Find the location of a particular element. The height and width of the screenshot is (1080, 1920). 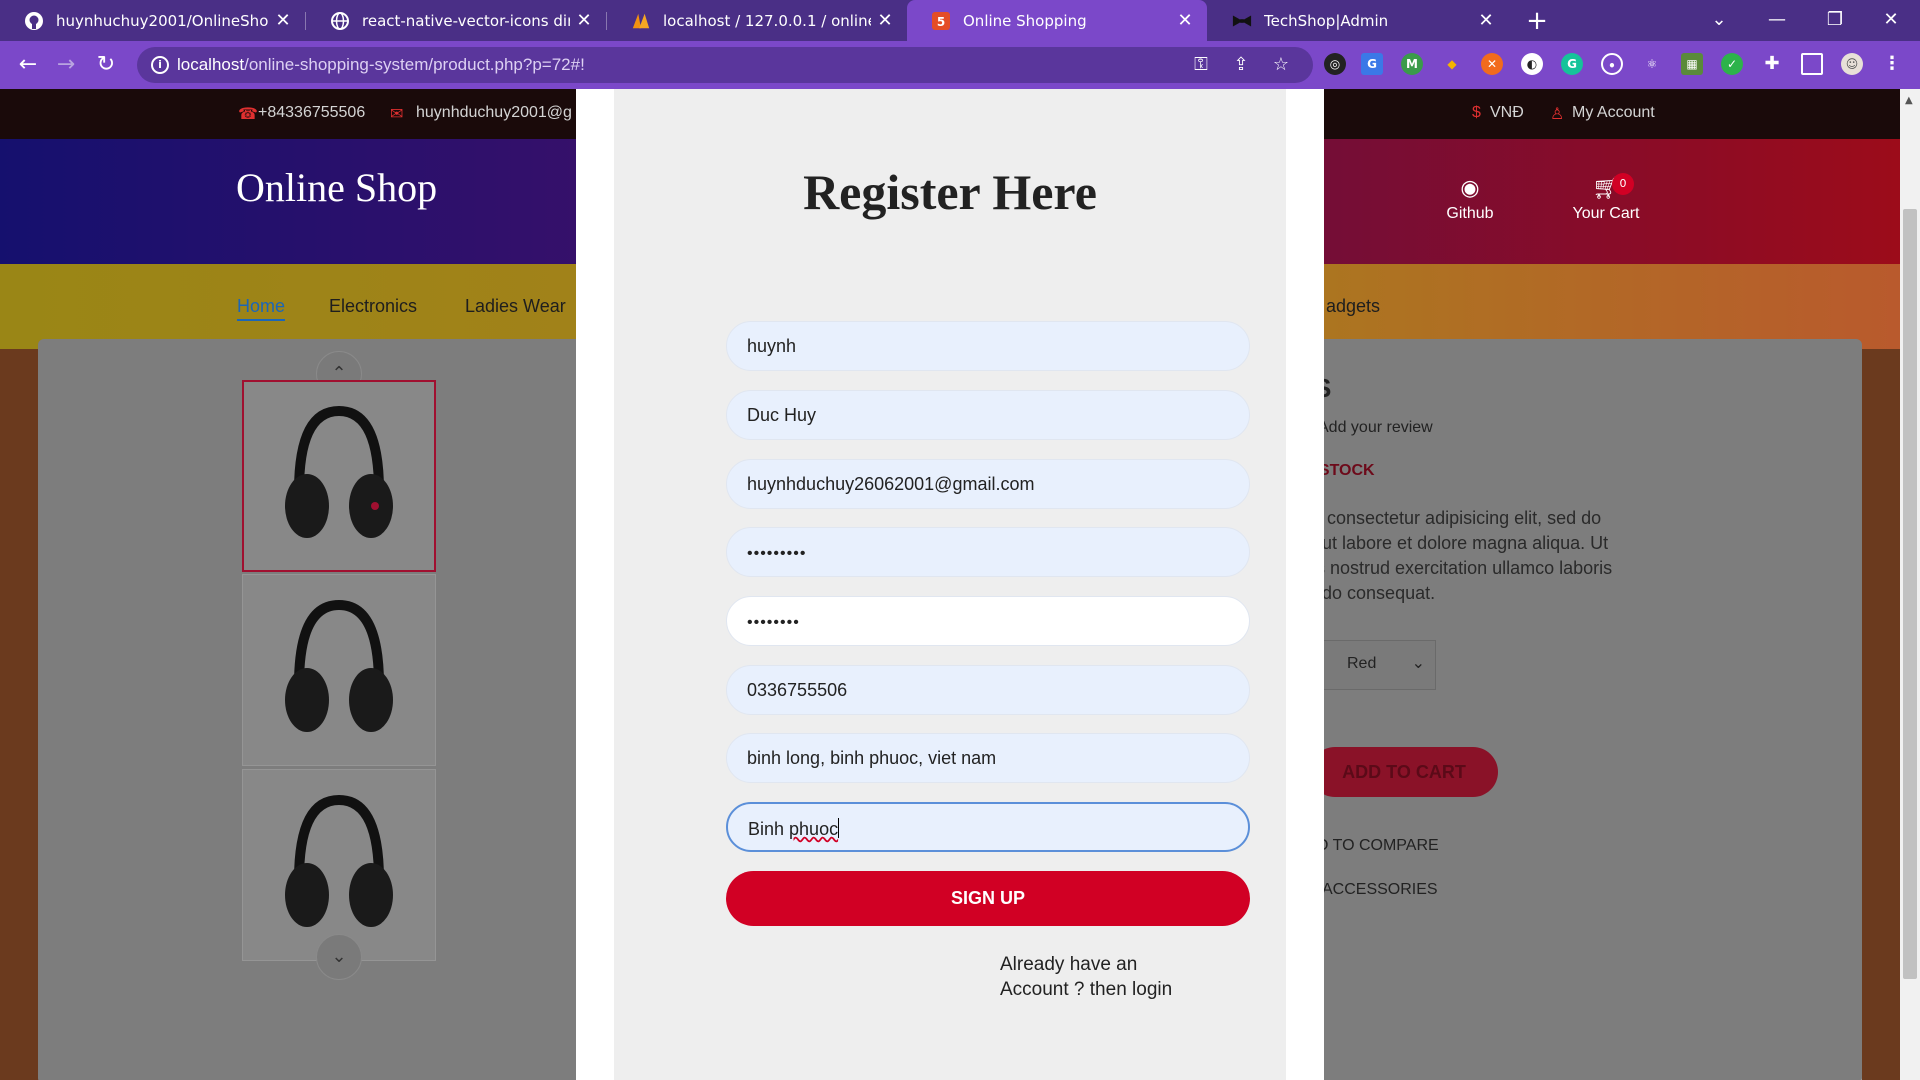

menu-electronics: Electronics is located at coordinates (373, 306).